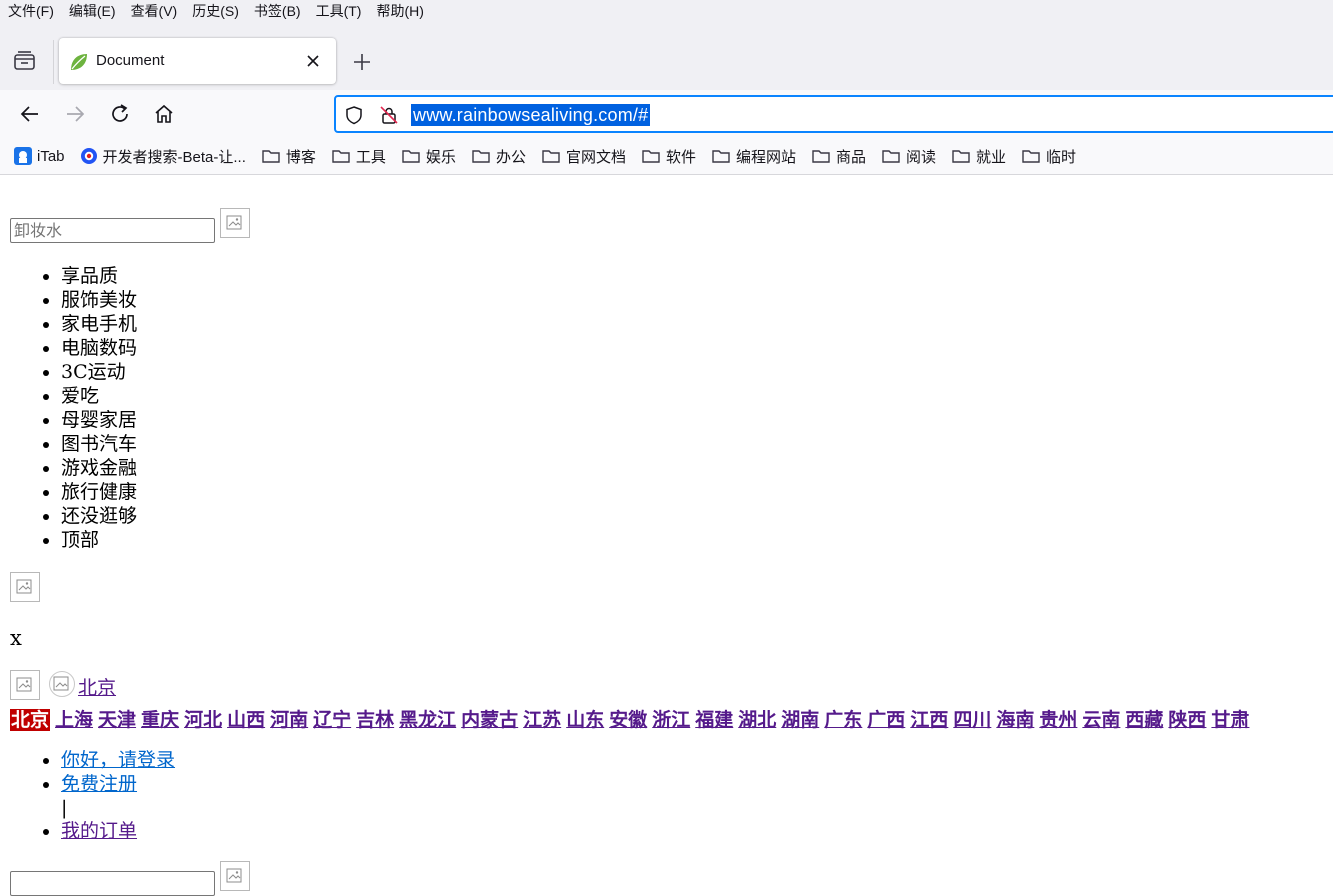  I want to click on my-orders-link: 我的订单, so click(99, 831).